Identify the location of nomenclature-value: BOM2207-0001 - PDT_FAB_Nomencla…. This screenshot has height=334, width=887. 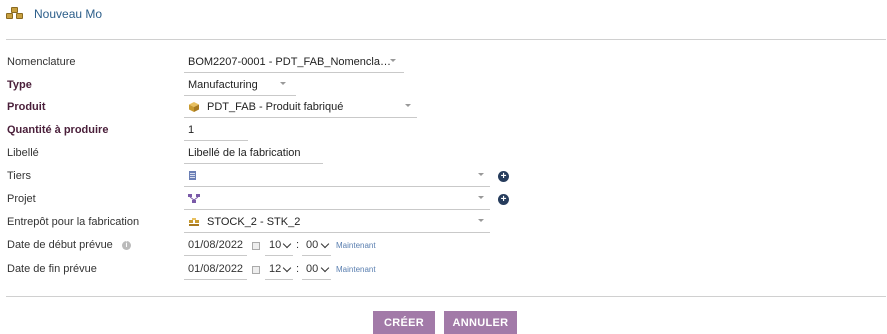
(289, 62).